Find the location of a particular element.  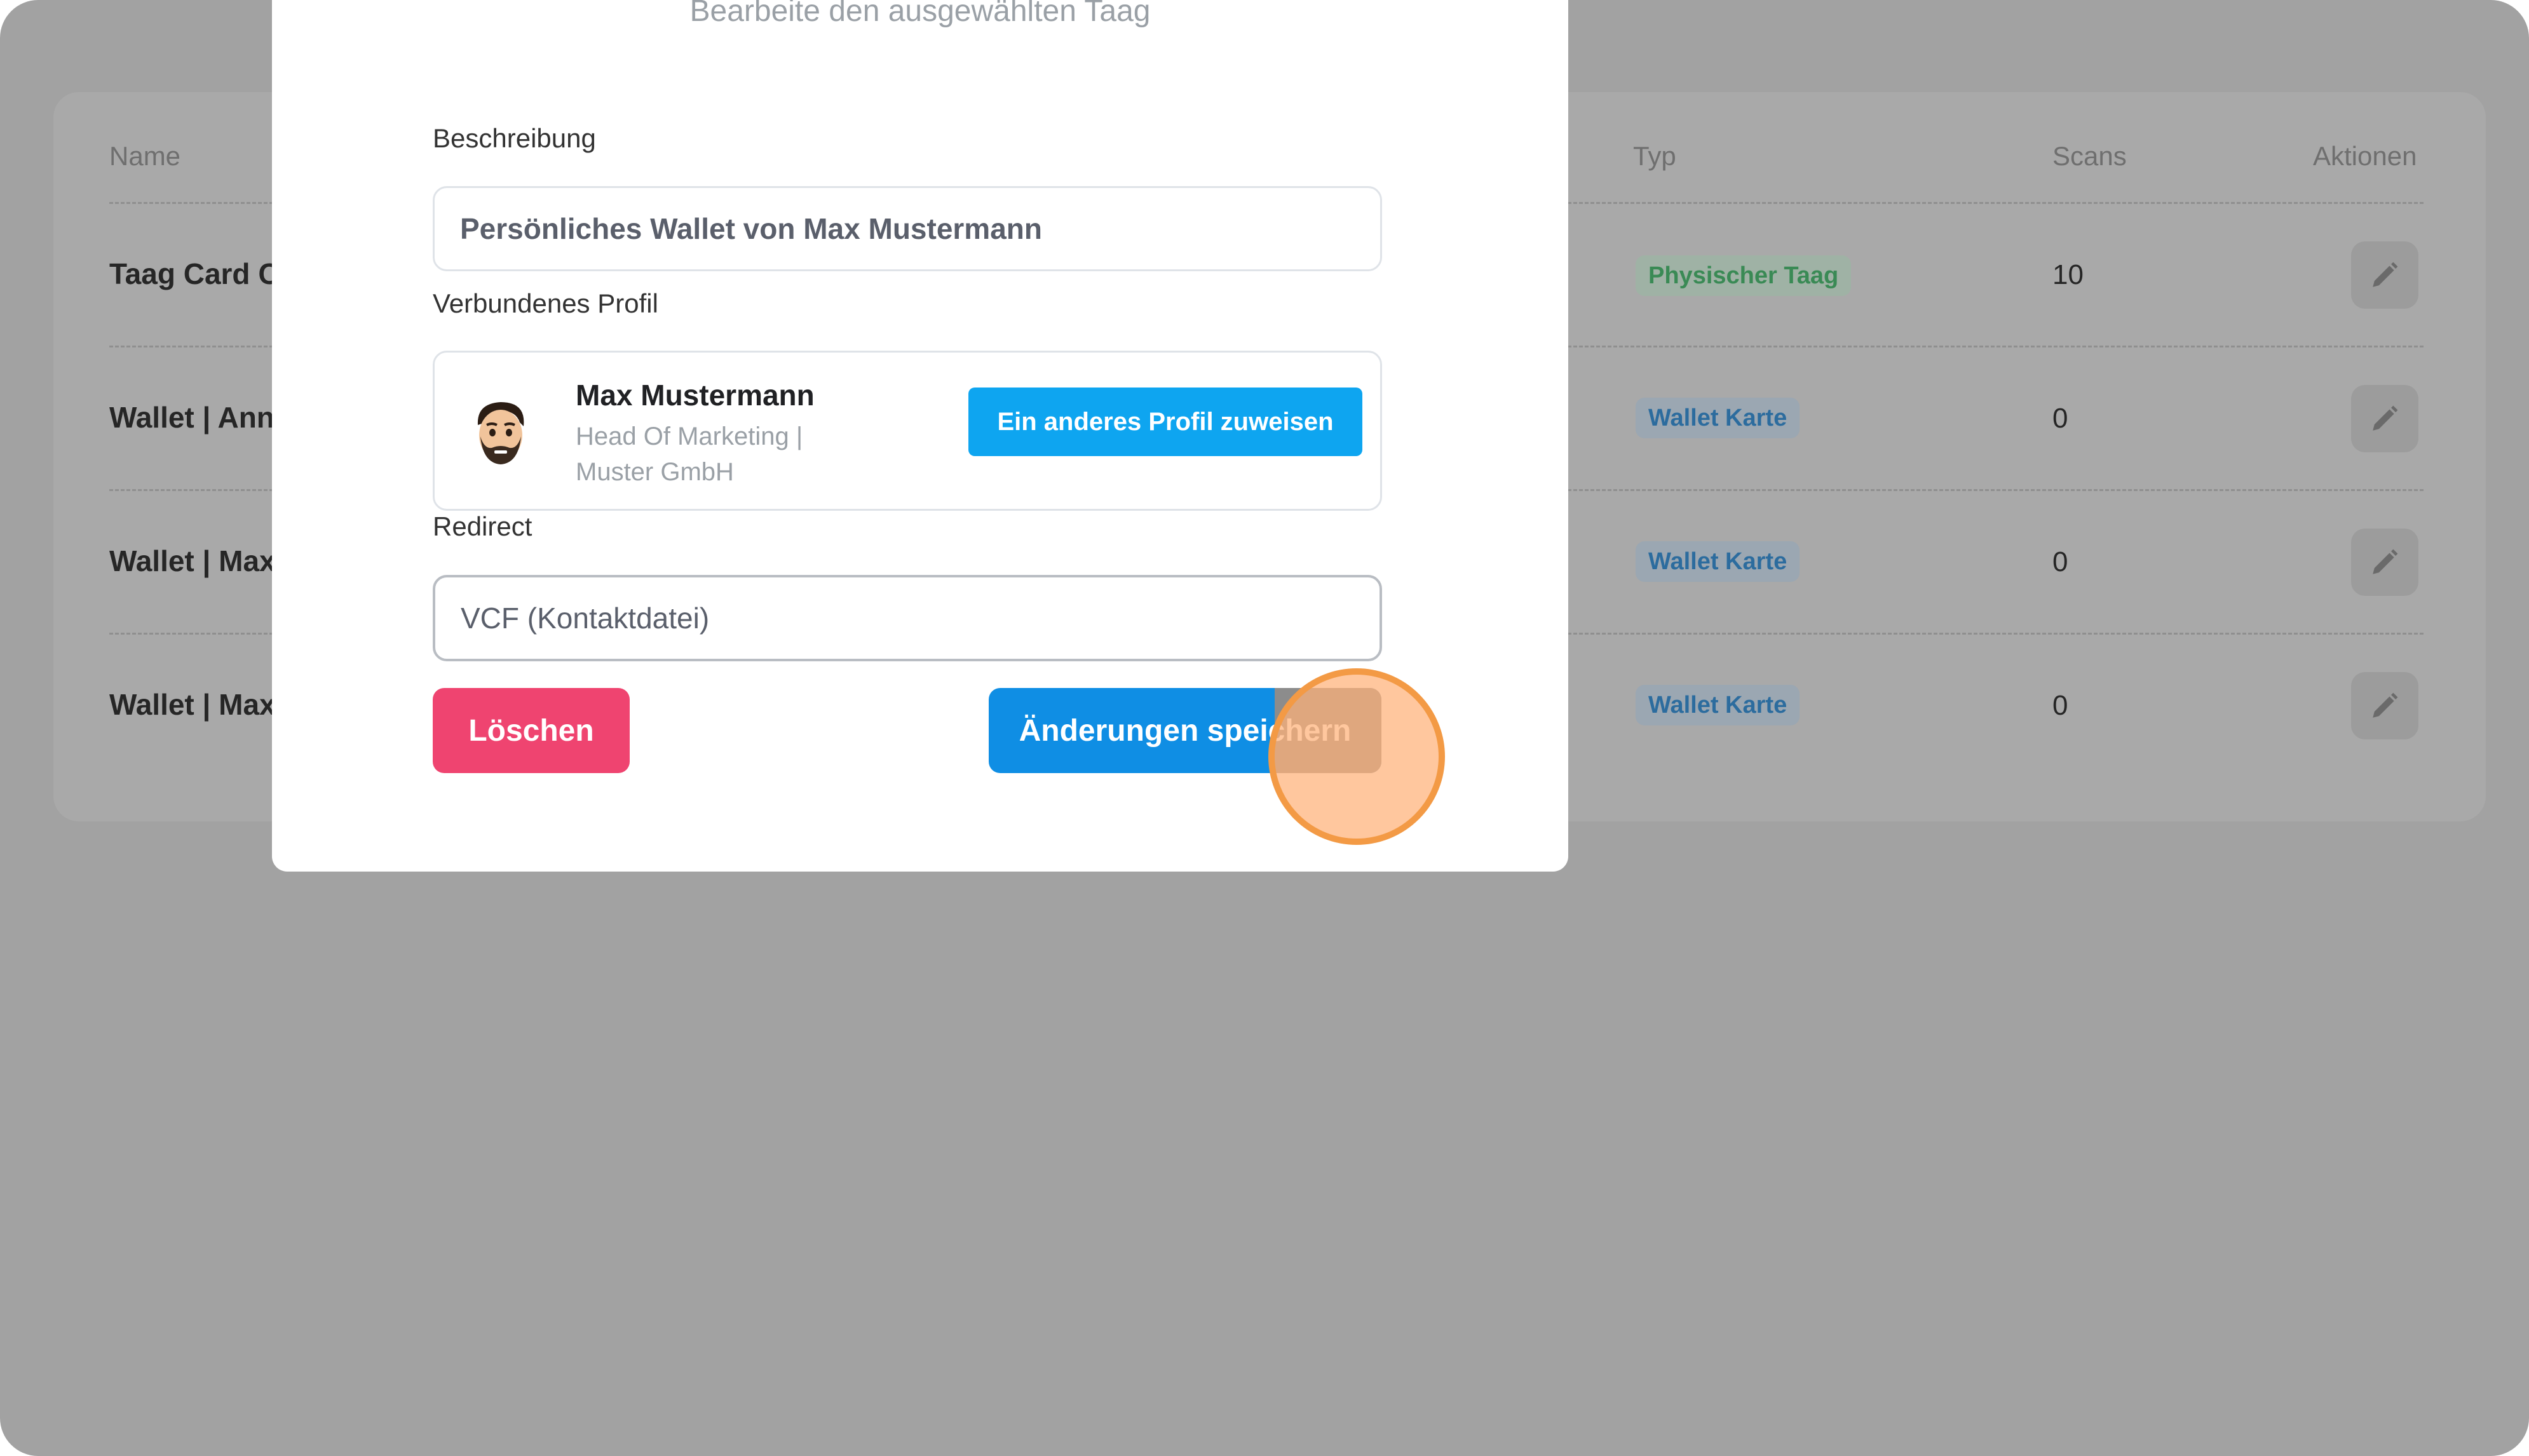

table-row-name: Taag Card C is located at coordinates (194, 274).